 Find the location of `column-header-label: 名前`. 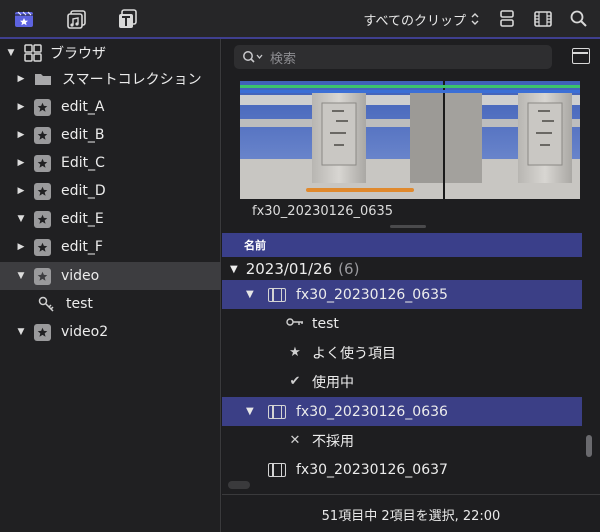

column-header-label: 名前 is located at coordinates (255, 245).